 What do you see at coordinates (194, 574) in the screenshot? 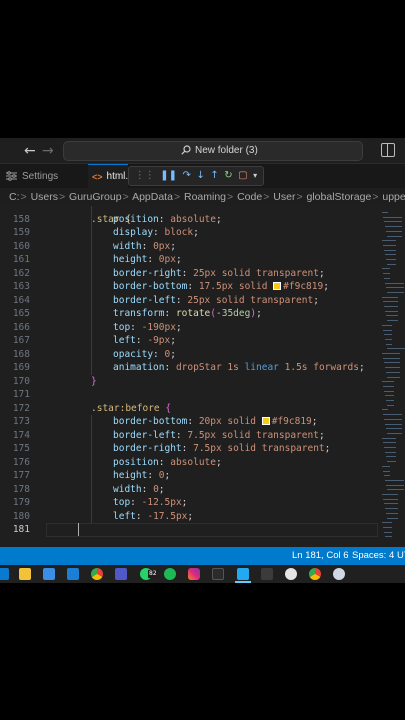
I see `instagram-icon` at bounding box center [194, 574].